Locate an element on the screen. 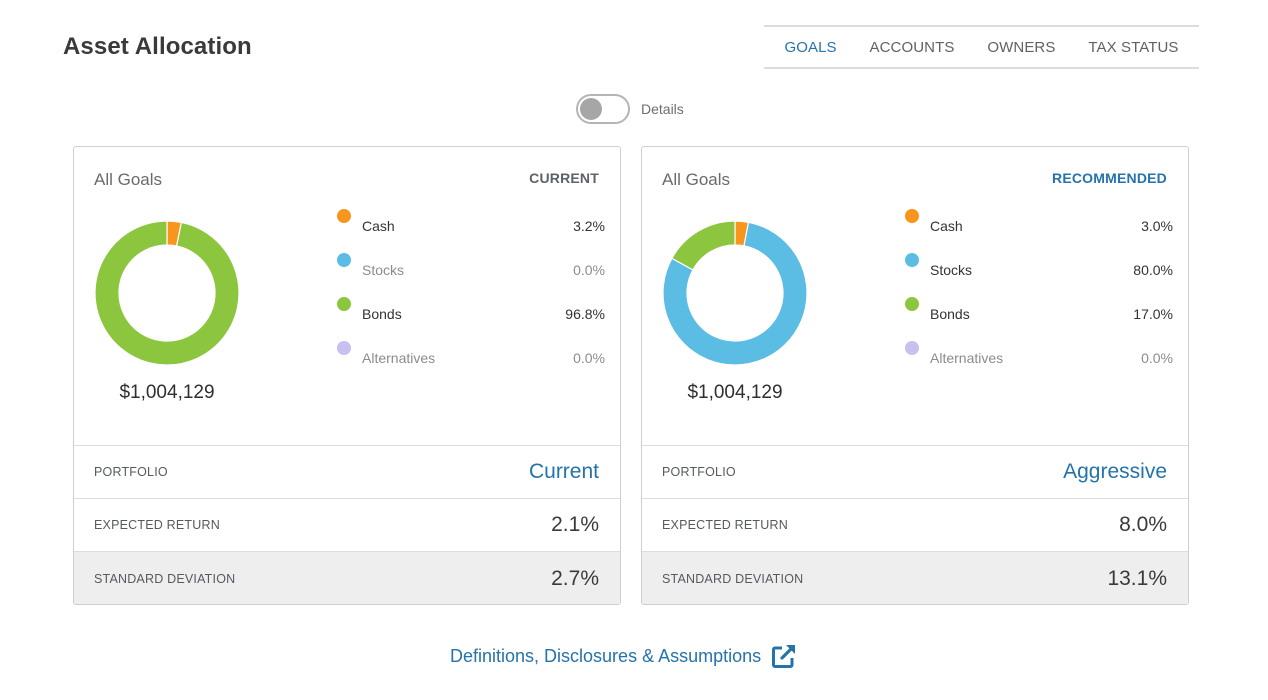 This screenshot has height=700, width=1268. expected-return-row: EXPECTED RETURN 2.1% is located at coordinates (347, 524).